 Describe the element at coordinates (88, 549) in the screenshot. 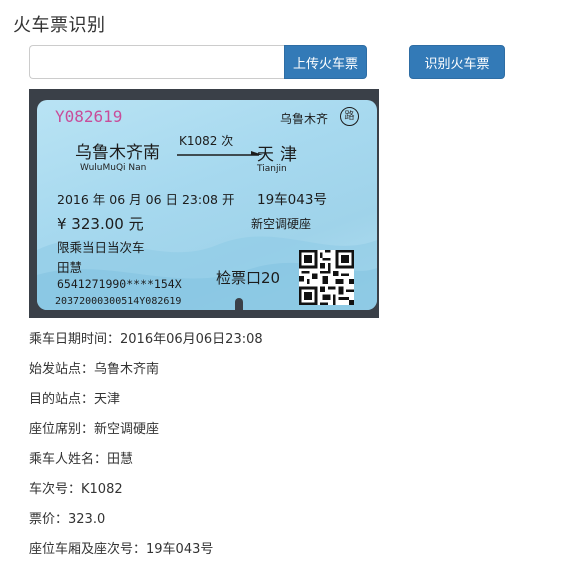

I see `result-label: 座位车厢及座次号：` at that location.